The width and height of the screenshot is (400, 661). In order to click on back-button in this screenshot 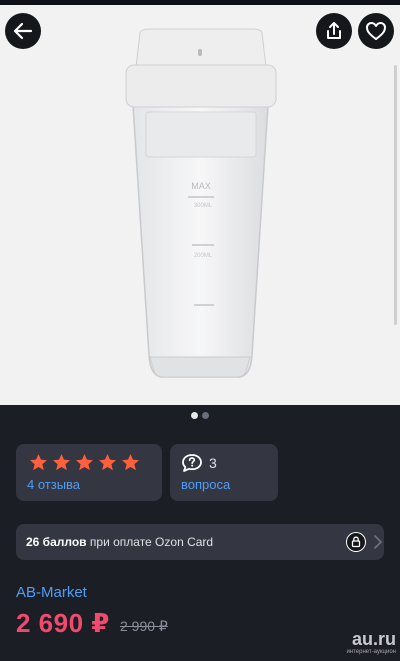, I will do `click(23, 31)`.